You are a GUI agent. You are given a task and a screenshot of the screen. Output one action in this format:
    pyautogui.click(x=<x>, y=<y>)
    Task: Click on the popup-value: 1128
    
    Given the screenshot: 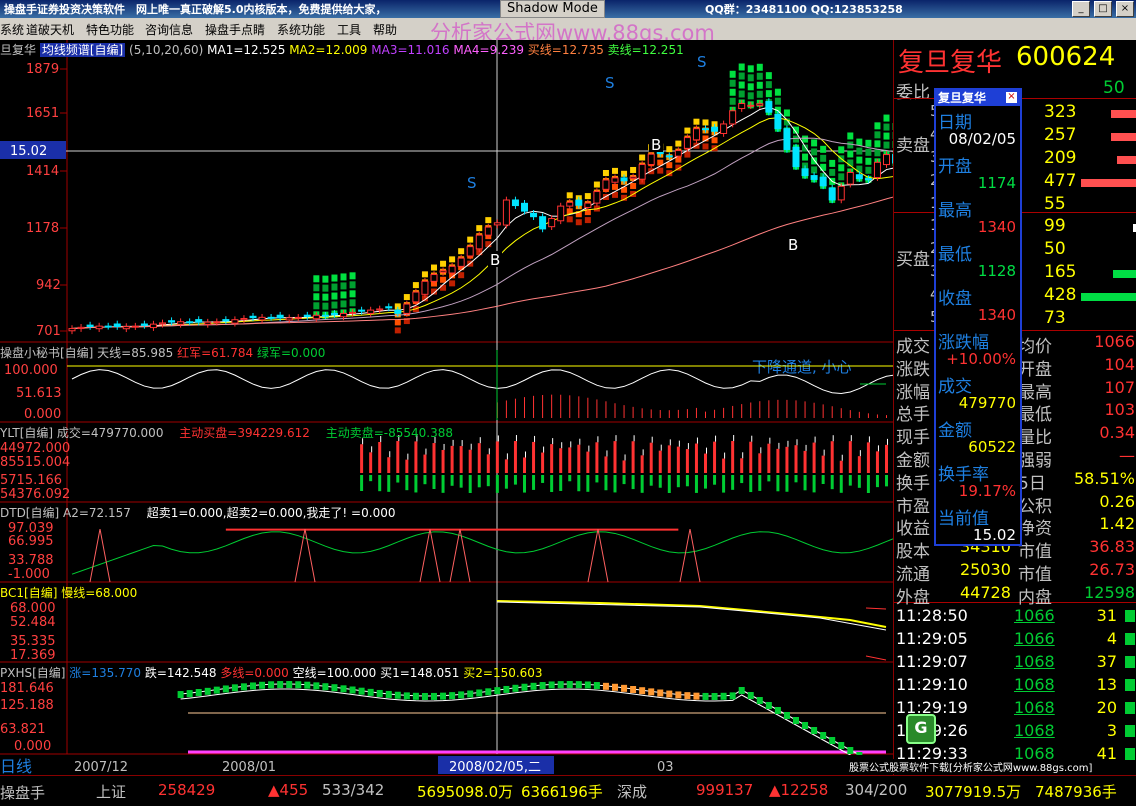 What is the action you would take?
    pyautogui.click(x=997, y=271)
    